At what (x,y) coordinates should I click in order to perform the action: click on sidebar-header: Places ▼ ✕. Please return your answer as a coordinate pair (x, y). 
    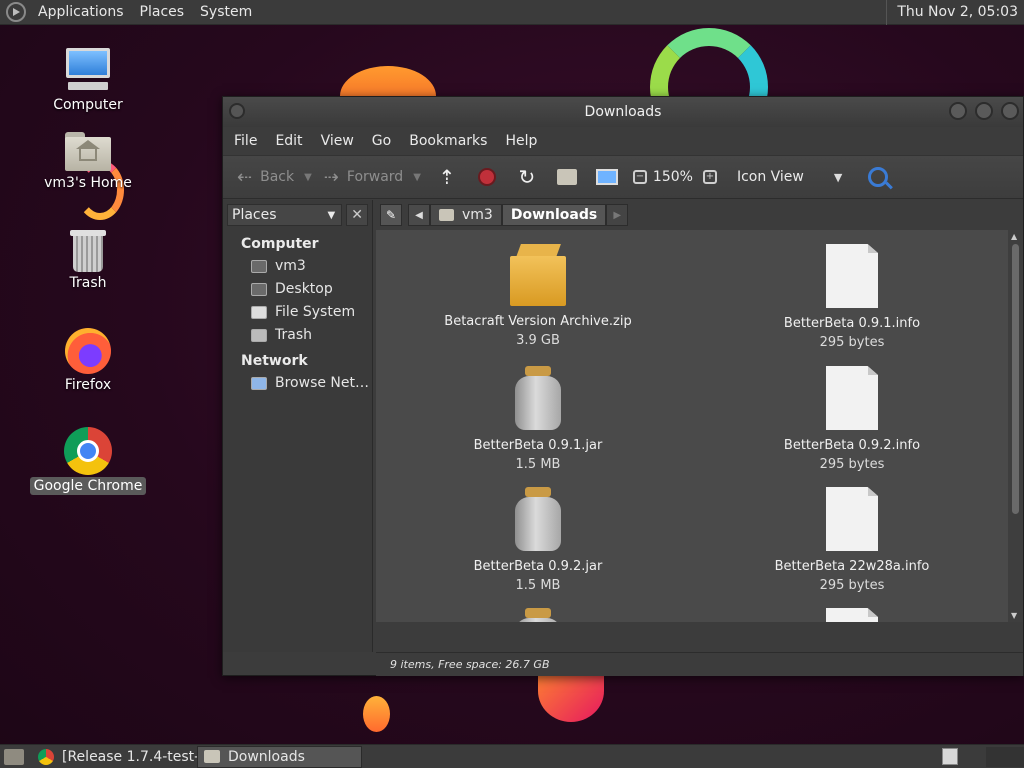
    Looking at the image, I should click on (297, 215).